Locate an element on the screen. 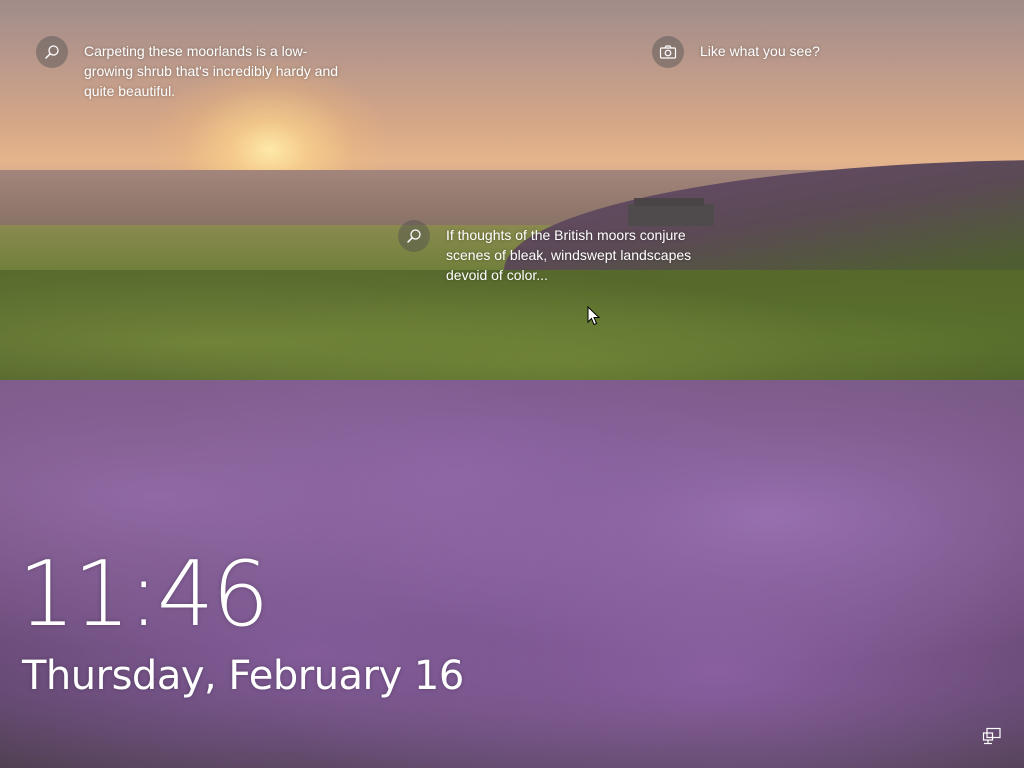  mouse-cursor-icon is located at coordinates (594, 315).